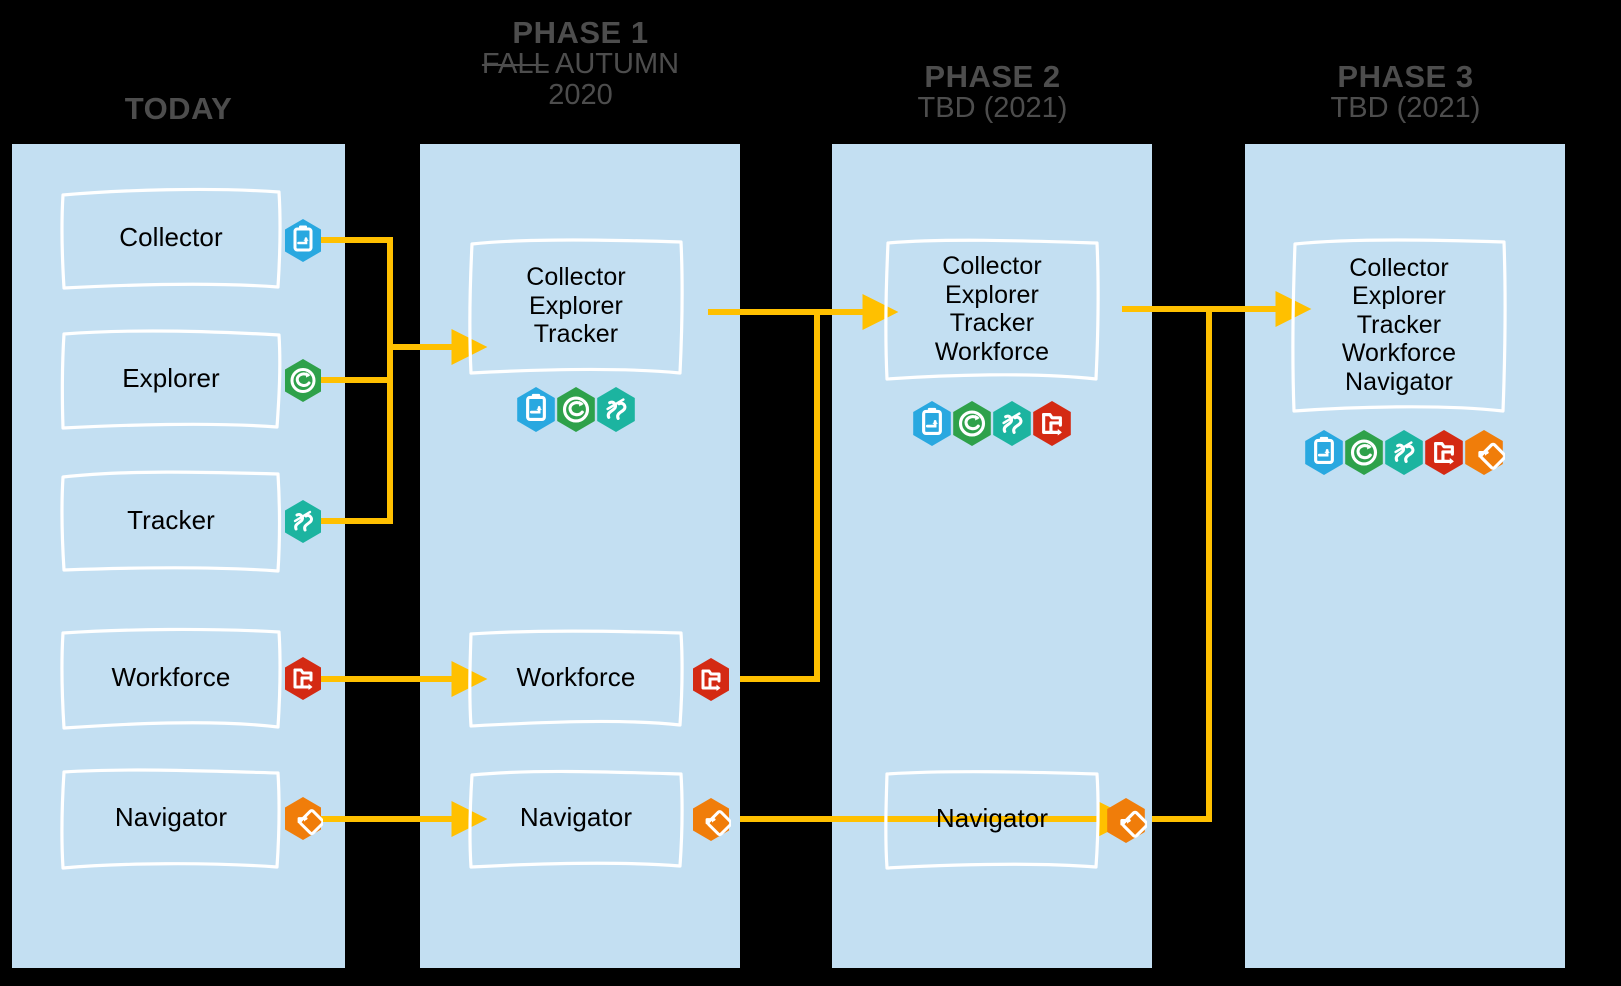 The width and height of the screenshot is (1621, 986). I want to click on box-phase2-navigator: Navigator, so click(992, 819).